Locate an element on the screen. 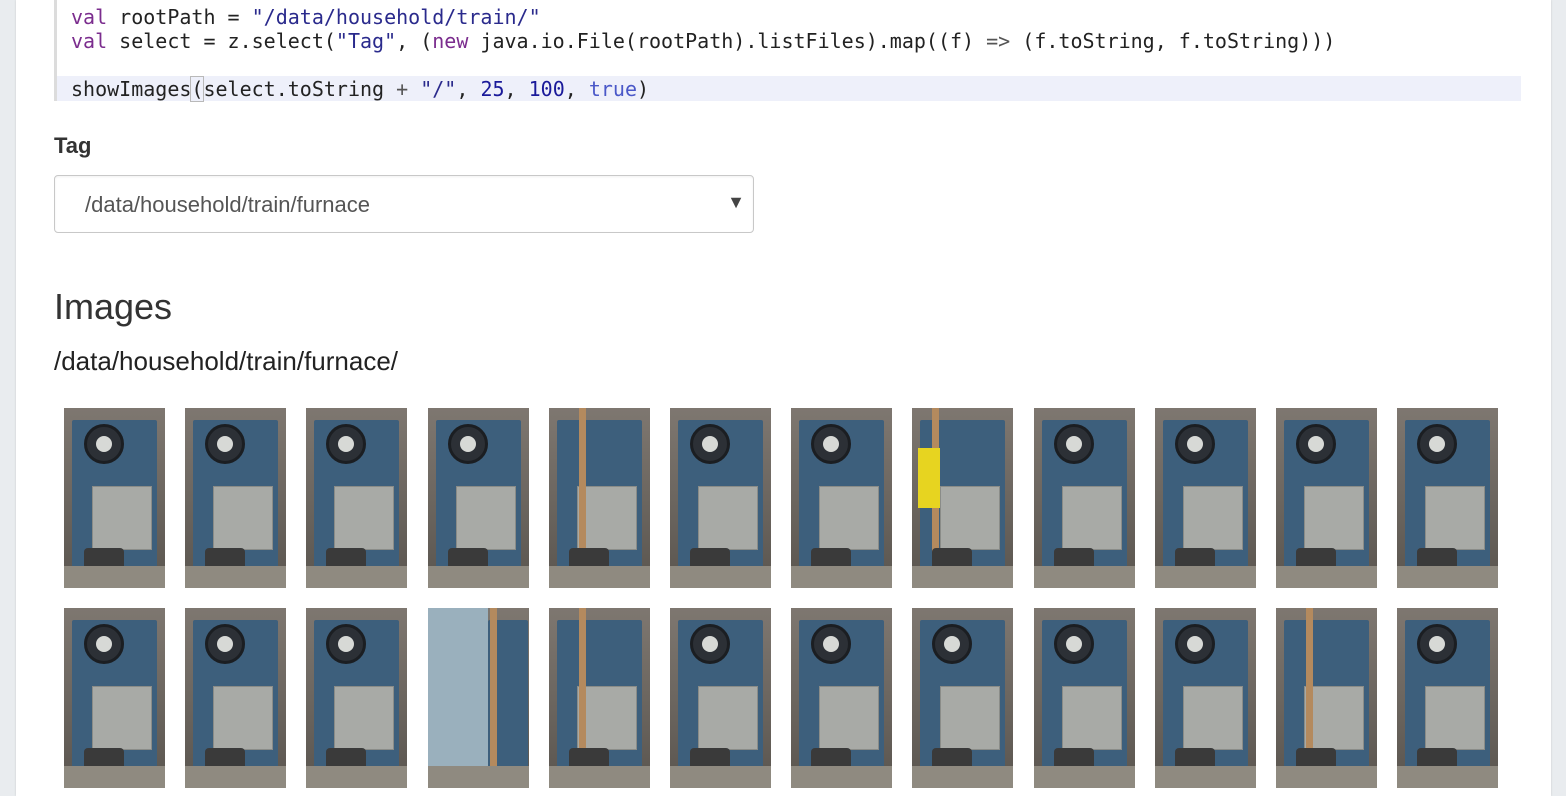 The width and height of the screenshot is (1566, 796). code-token: select = z.select( is located at coordinates (221, 41).